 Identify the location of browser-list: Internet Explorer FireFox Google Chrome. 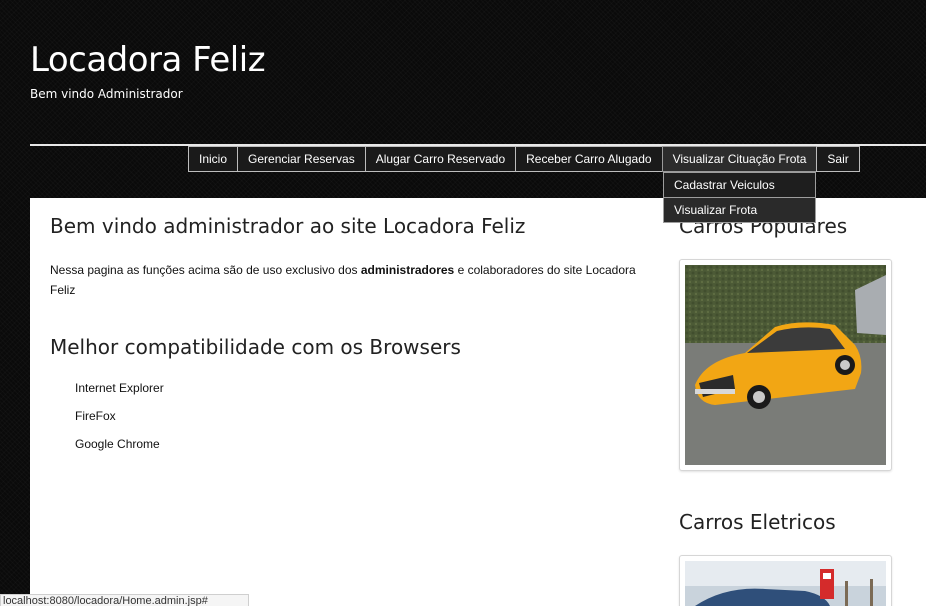
(119, 422).